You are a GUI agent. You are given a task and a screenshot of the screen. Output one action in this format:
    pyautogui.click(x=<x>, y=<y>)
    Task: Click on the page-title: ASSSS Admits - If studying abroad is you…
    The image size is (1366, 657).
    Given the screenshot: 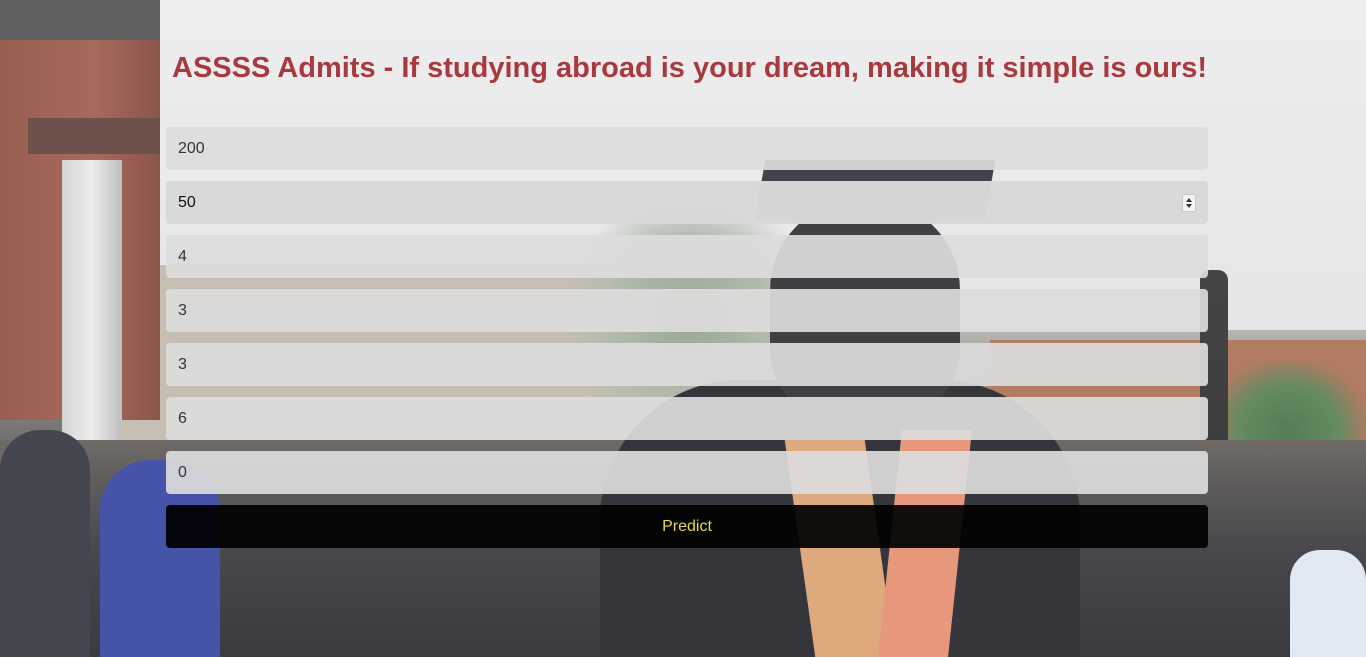 What is the action you would take?
    pyautogui.click(x=690, y=68)
    